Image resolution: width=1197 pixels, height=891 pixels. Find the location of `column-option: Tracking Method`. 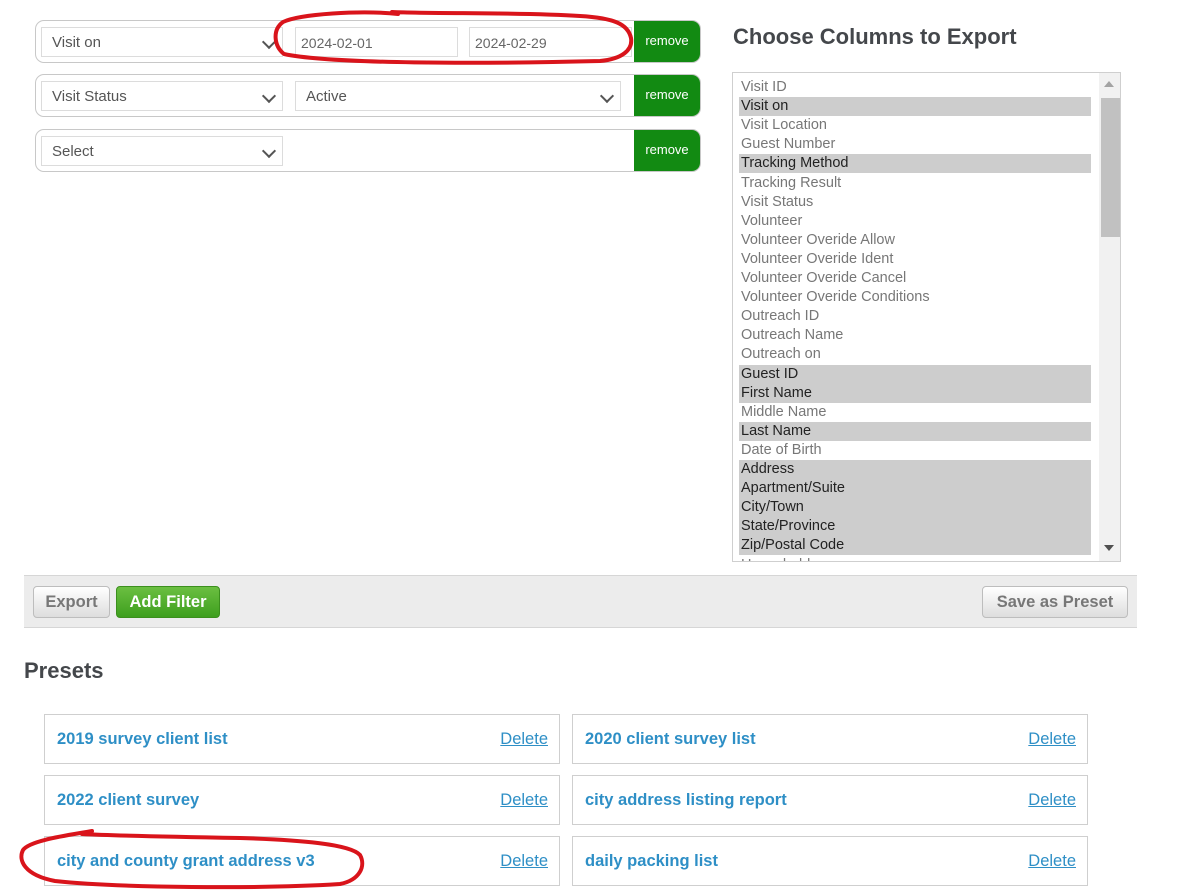

column-option: Tracking Method is located at coordinates (915, 164).